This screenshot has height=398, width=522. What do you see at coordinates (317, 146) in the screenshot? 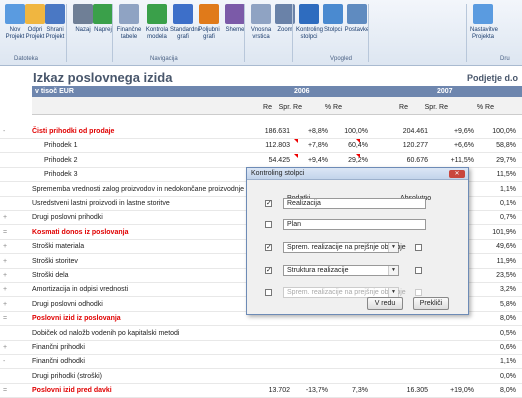
I see `row-value: +7,8%` at bounding box center [317, 146].